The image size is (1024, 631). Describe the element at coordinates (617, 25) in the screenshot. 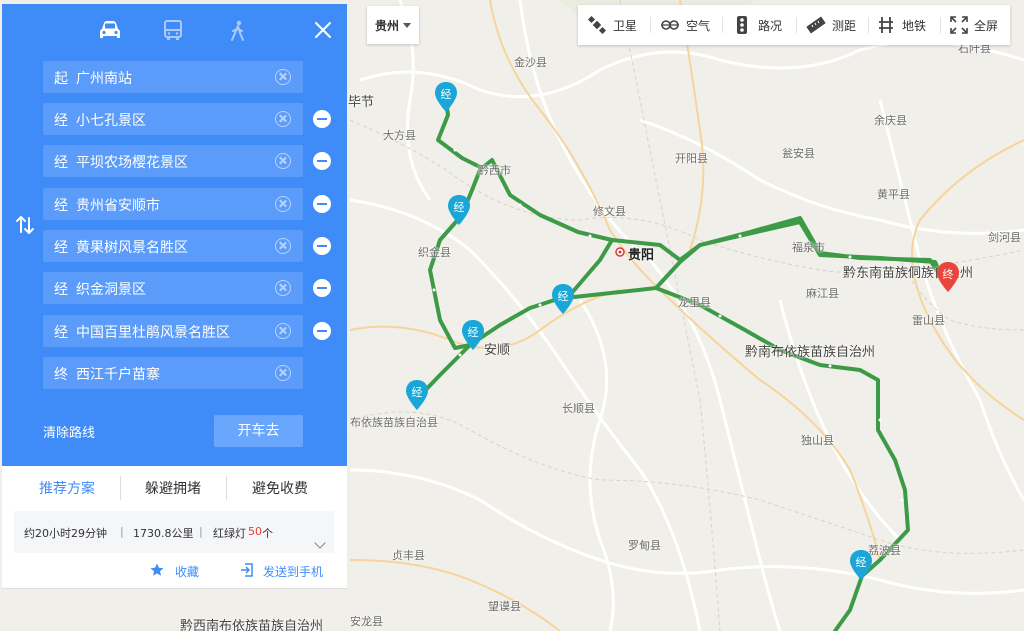

I see `satellite-button: 卫星` at that location.